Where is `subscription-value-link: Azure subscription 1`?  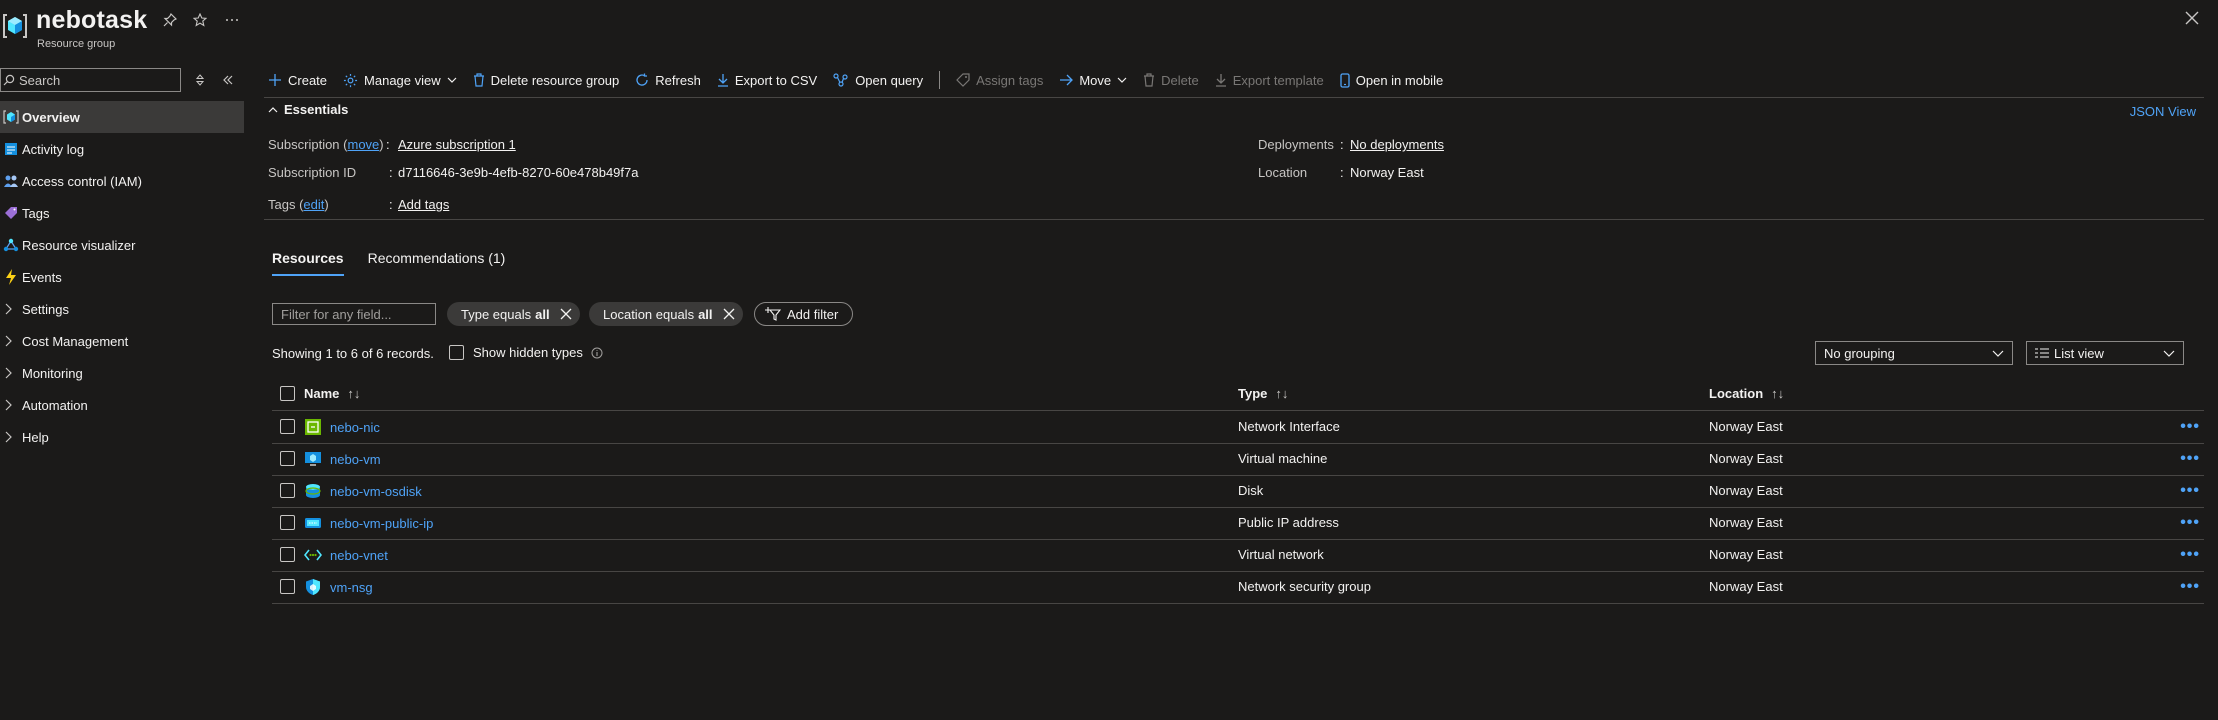
subscription-value-link: Azure subscription 1 is located at coordinates (457, 144).